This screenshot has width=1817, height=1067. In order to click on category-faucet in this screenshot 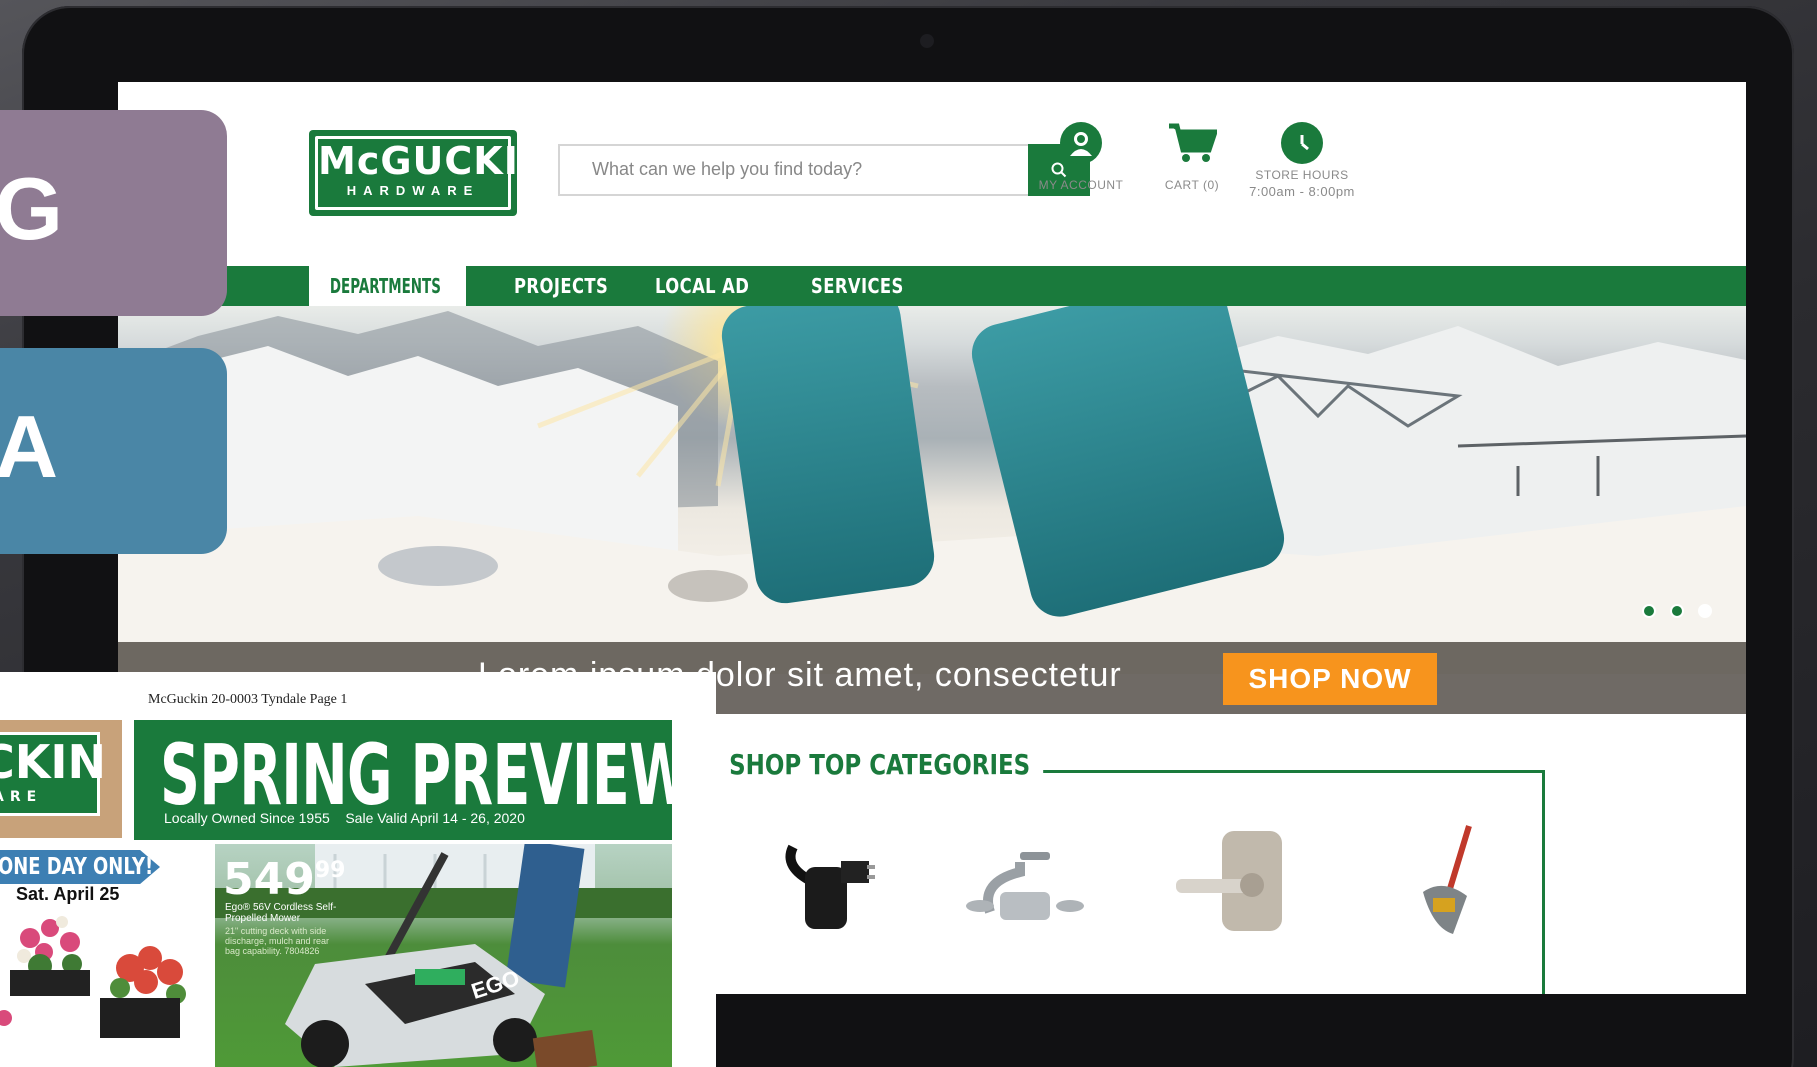, I will do `click(1025, 882)`.